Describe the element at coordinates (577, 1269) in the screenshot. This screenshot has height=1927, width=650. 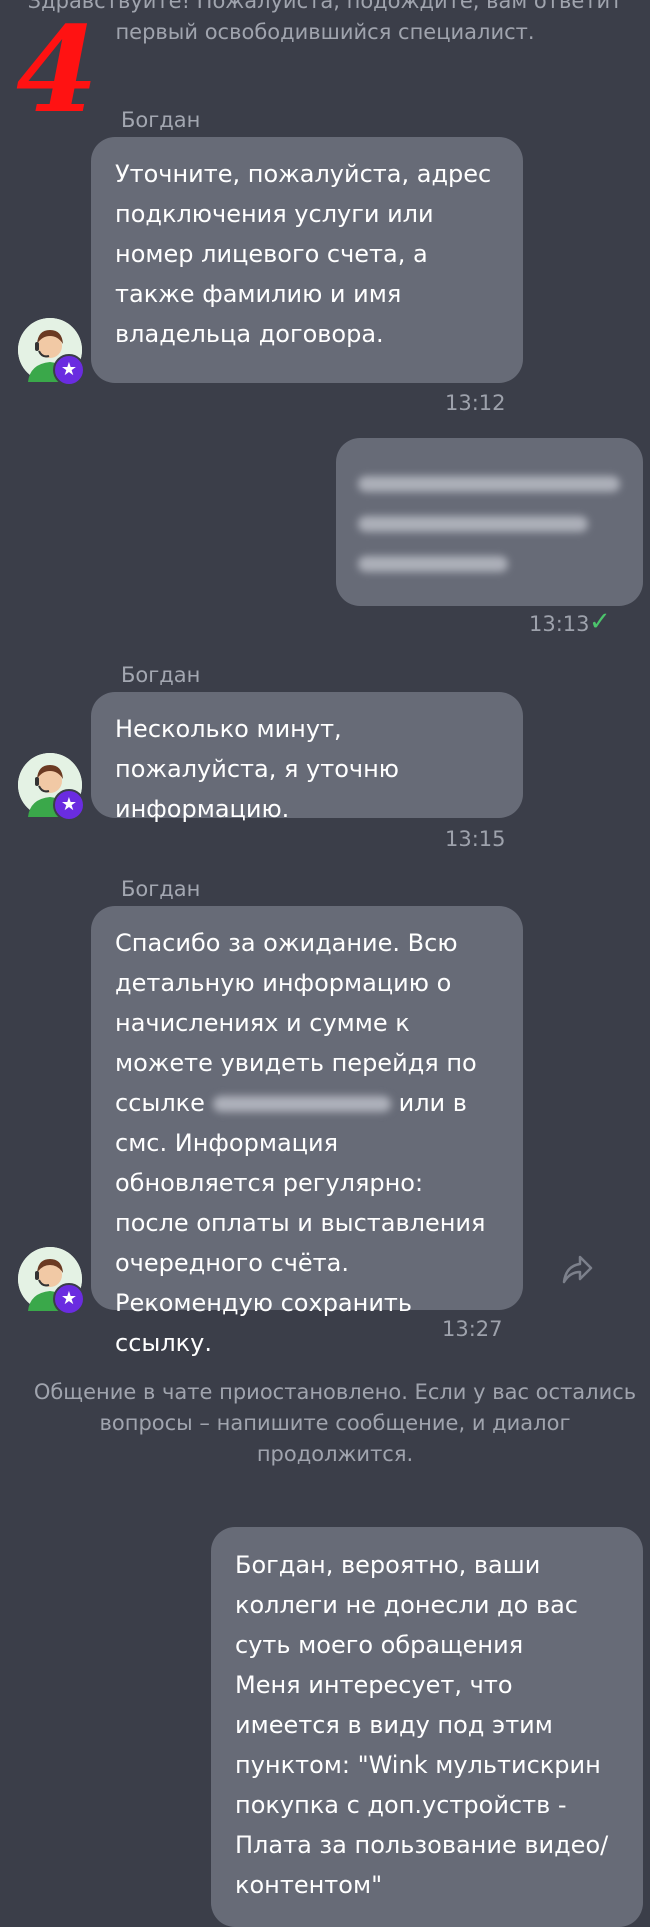
I see `share-icon` at that location.